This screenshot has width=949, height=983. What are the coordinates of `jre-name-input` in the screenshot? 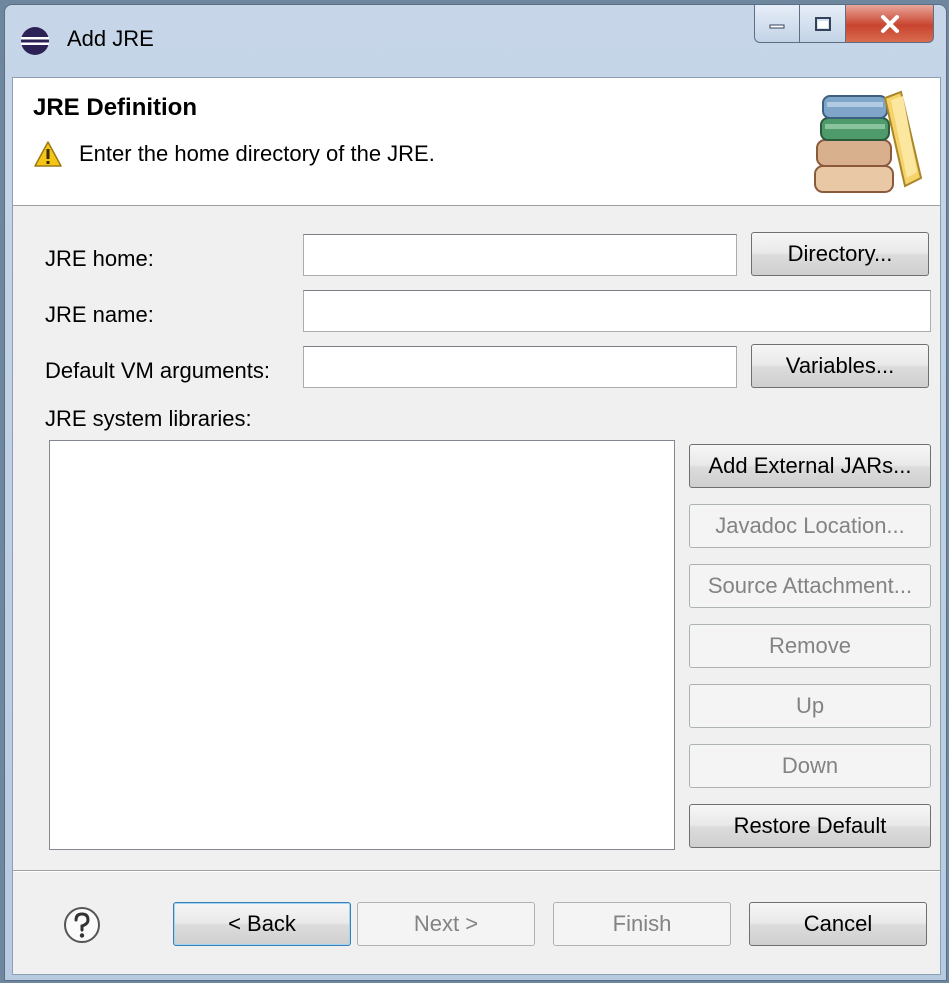 It's located at (617, 311).